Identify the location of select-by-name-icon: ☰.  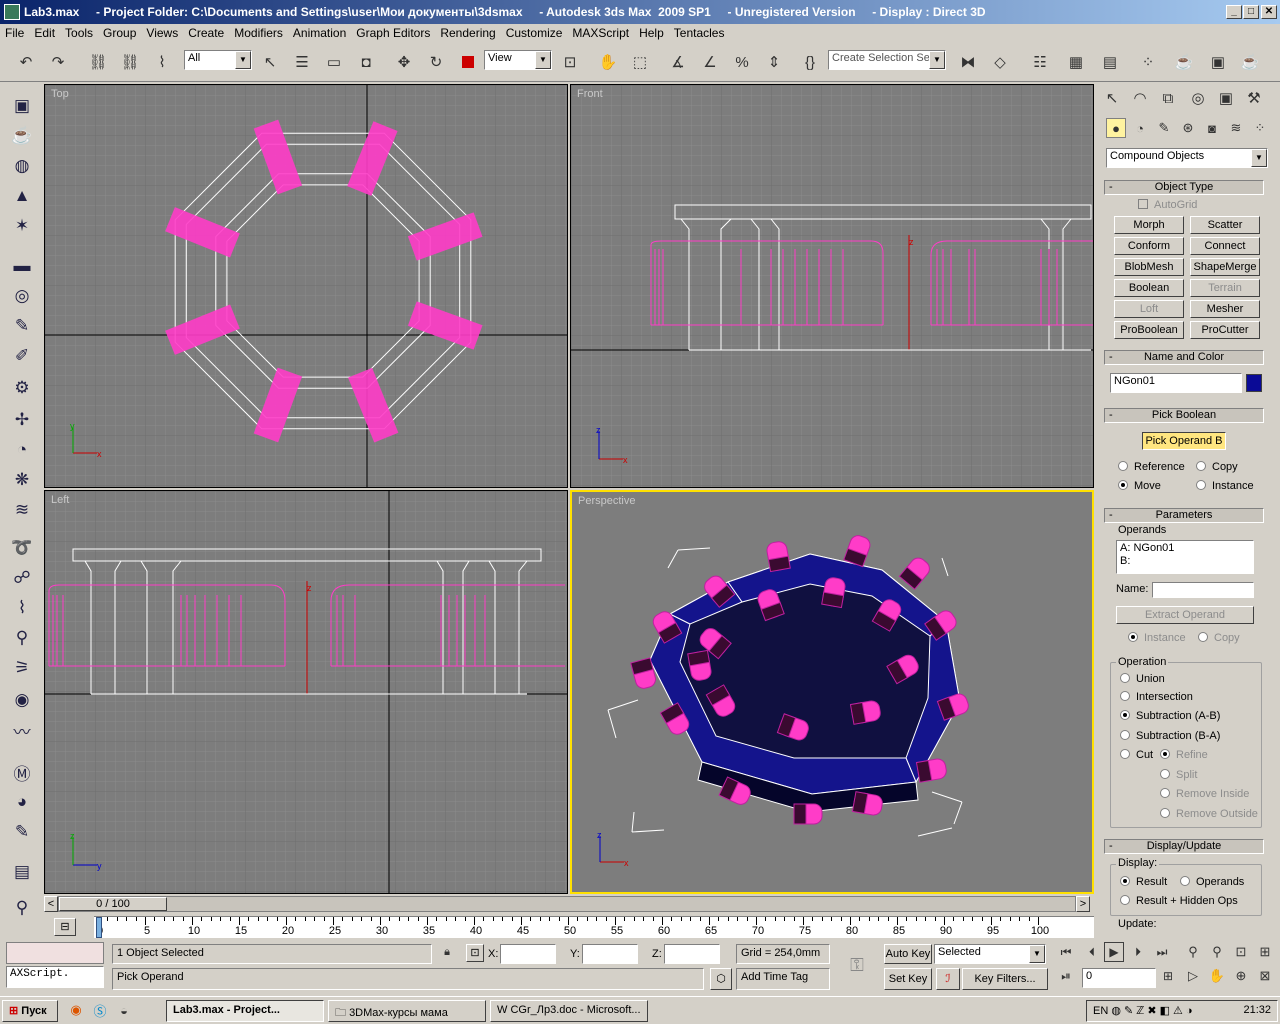
(302, 62).